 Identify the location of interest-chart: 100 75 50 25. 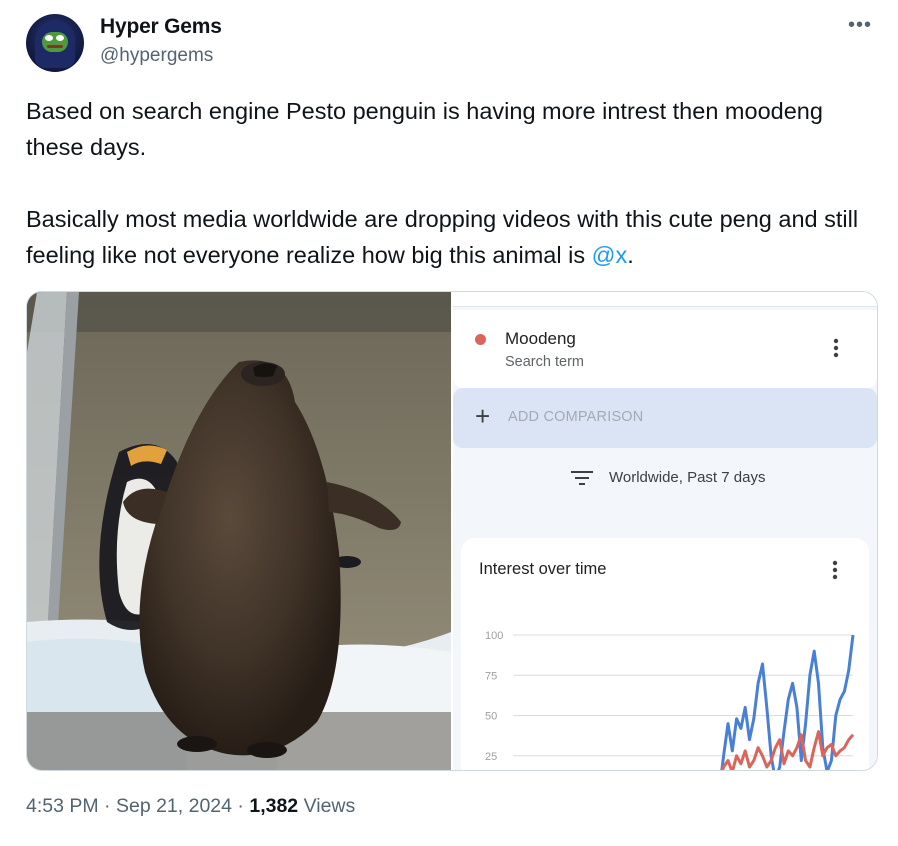
(670, 700).